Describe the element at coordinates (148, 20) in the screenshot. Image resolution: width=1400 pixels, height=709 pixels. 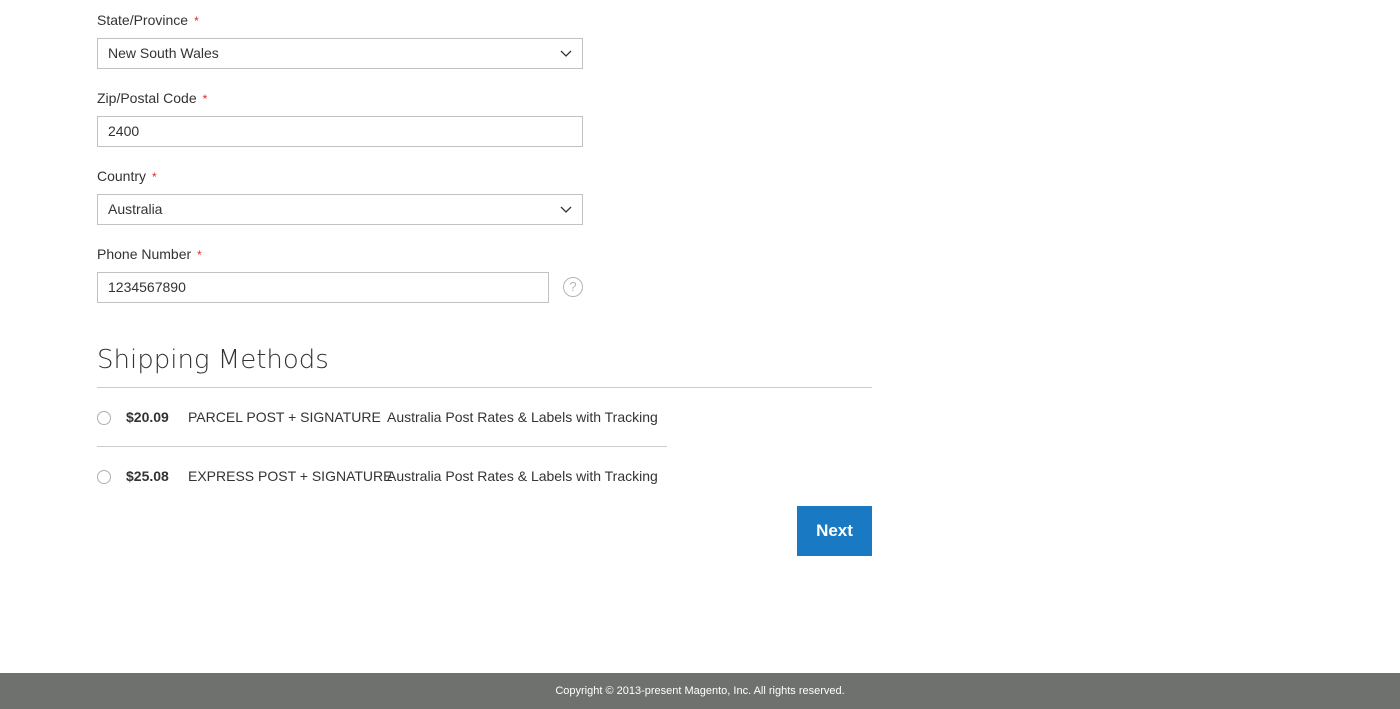
I see `state-label: State/Province *` at that location.